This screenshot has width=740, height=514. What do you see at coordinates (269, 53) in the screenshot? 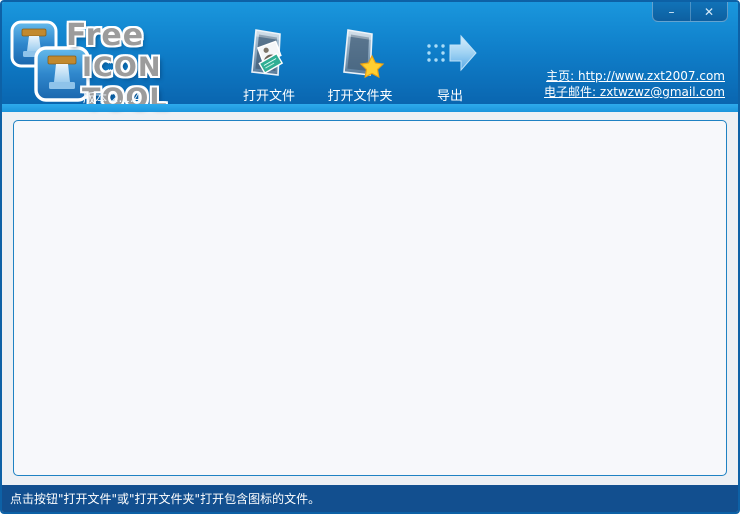
I see `open-file-icon` at bounding box center [269, 53].